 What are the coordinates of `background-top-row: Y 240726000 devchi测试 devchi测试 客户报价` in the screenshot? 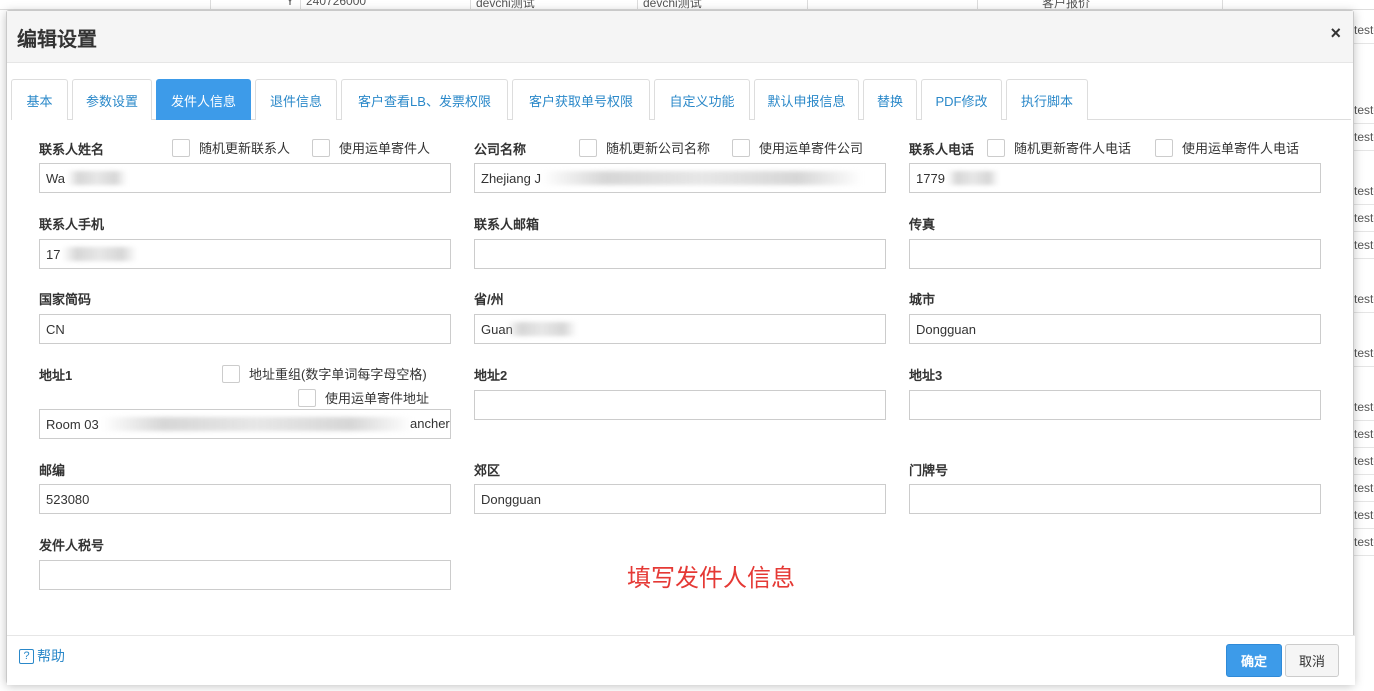 It's located at (687, 5).